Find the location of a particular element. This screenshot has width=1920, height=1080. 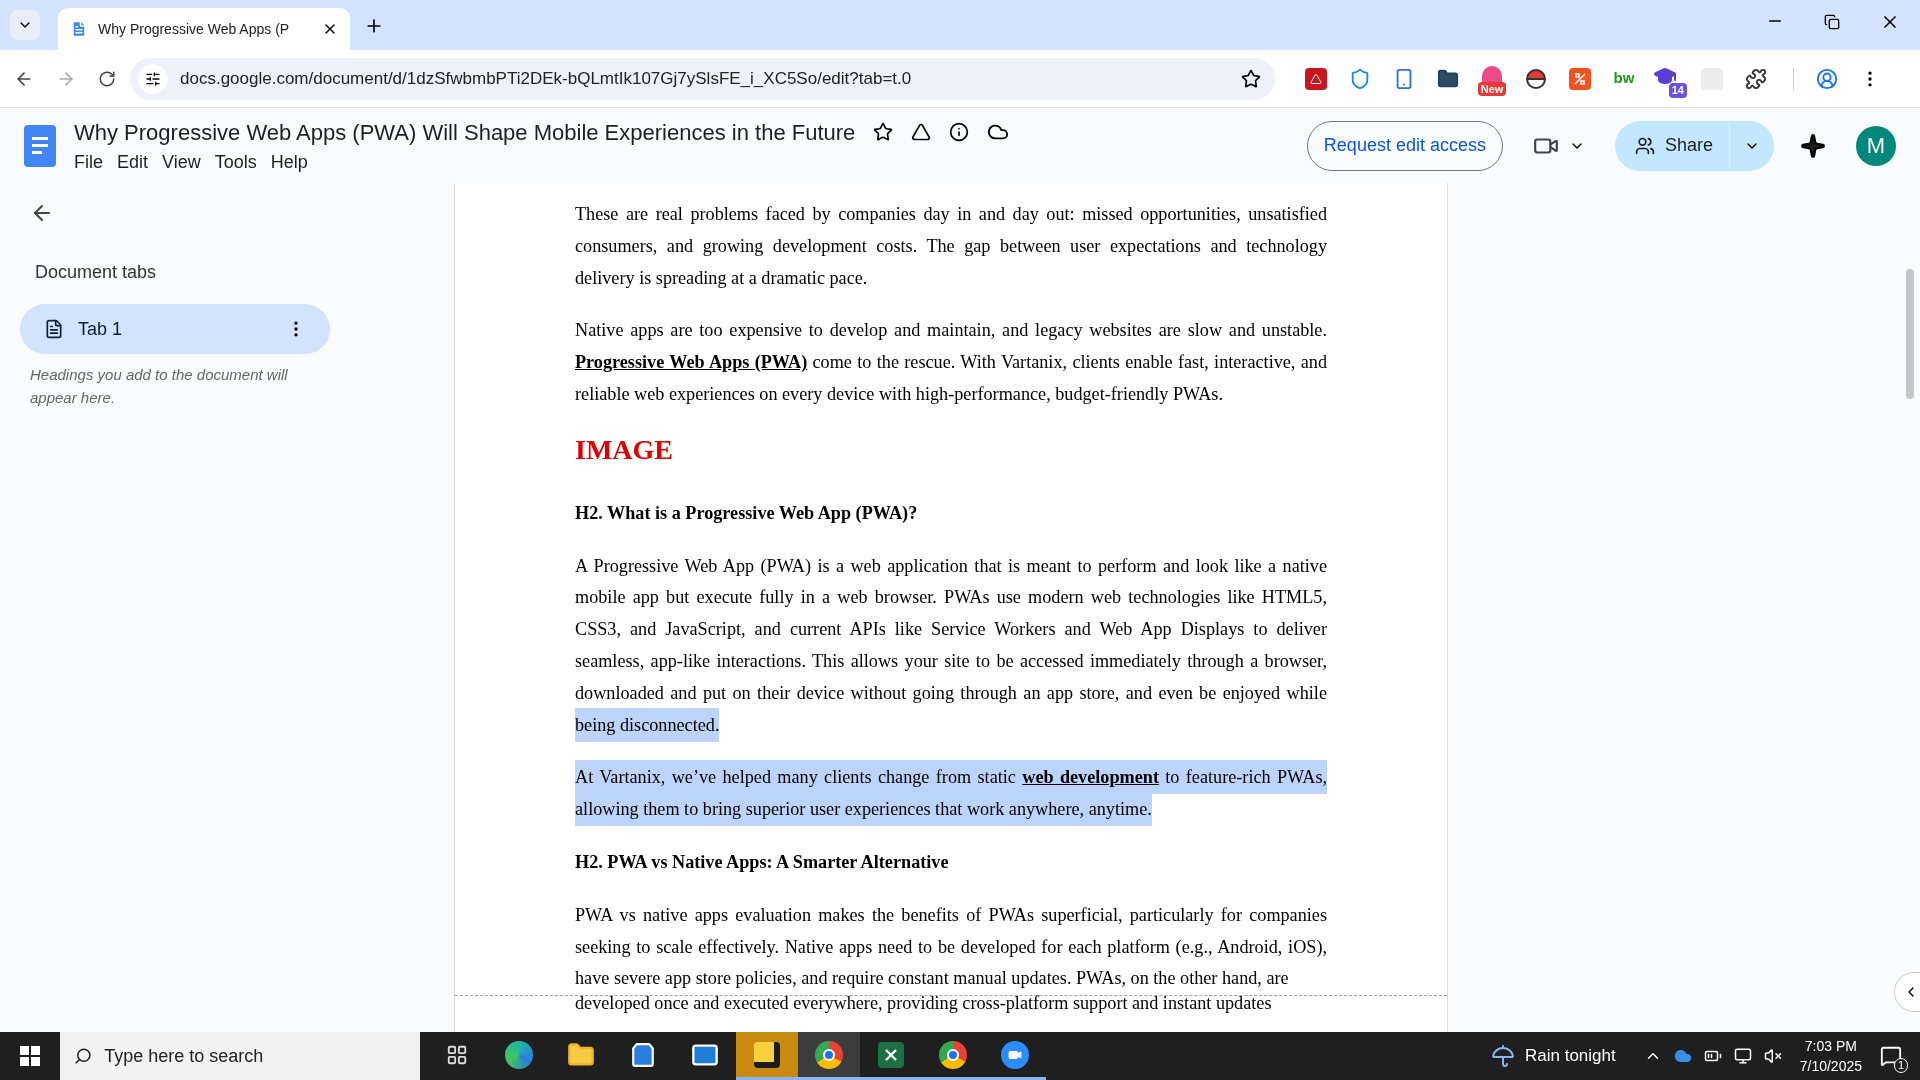

mute-icon is located at coordinates (1772, 1056).